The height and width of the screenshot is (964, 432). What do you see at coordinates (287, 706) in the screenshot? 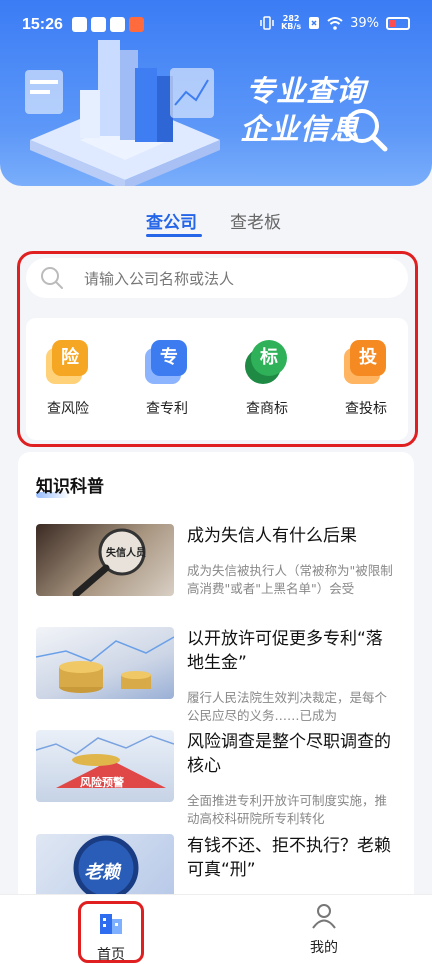
I see `article-desc: 履行人民法院生效判决裁定，是每个公民应尽的义务……已成为` at bounding box center [287, 706].